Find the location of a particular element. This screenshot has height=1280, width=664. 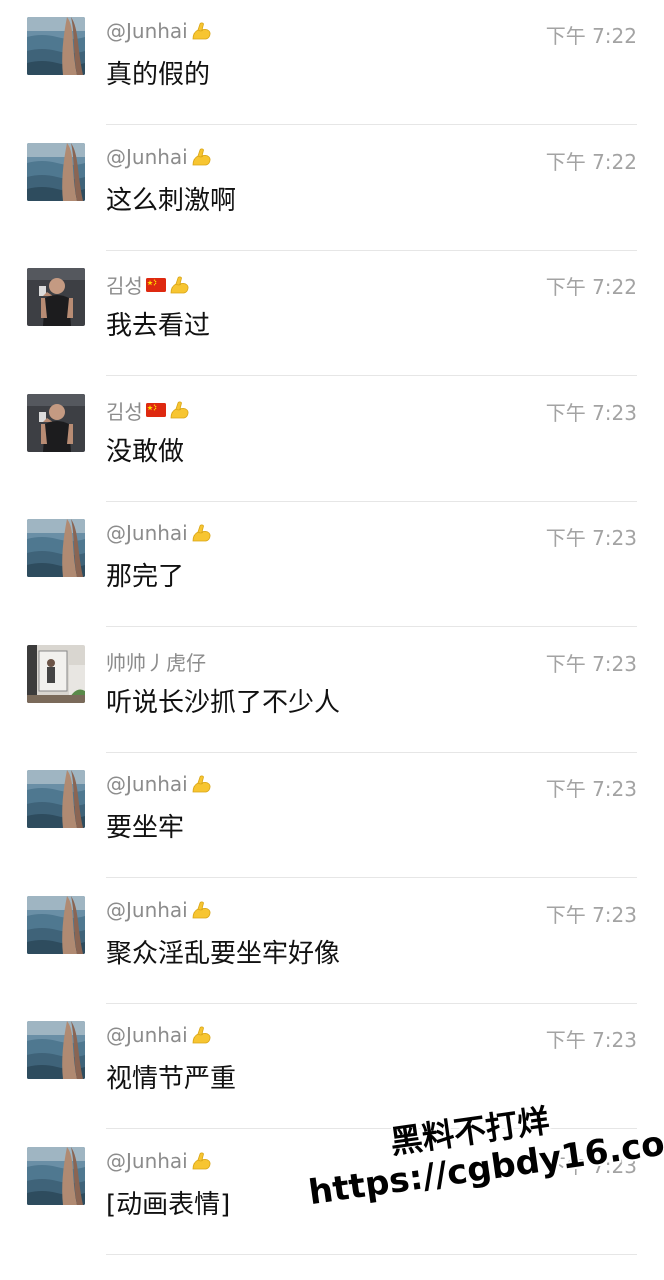

message-text: 视情节严重 is located at coordinates (171, 1076).